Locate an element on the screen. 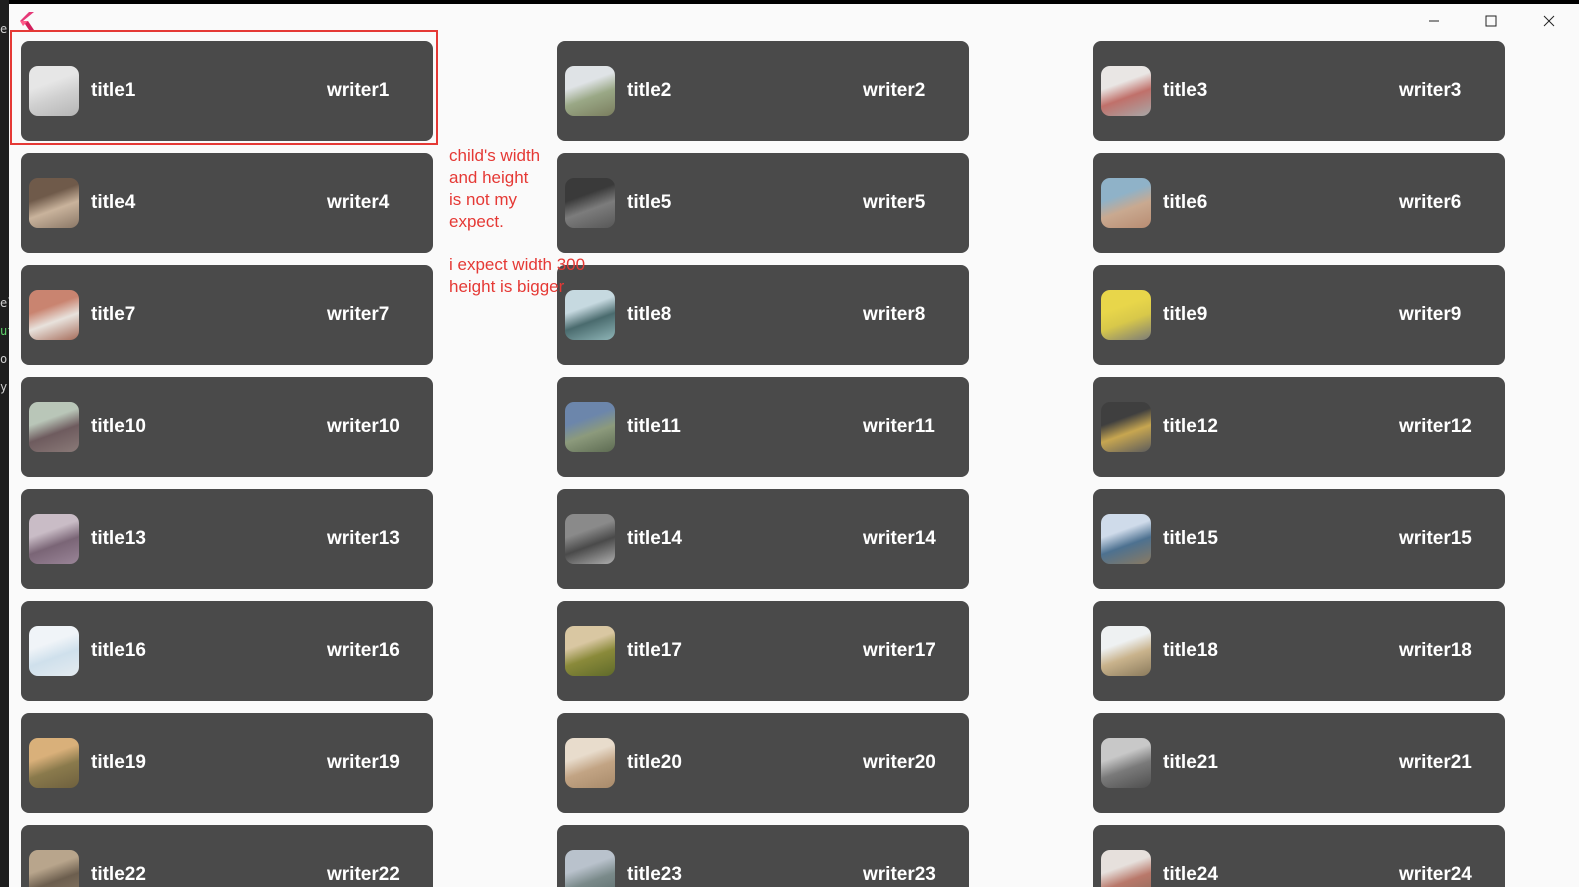 The image size is (1579, 887). list-item: title4 writer4 is located at coordinates (227, 203).